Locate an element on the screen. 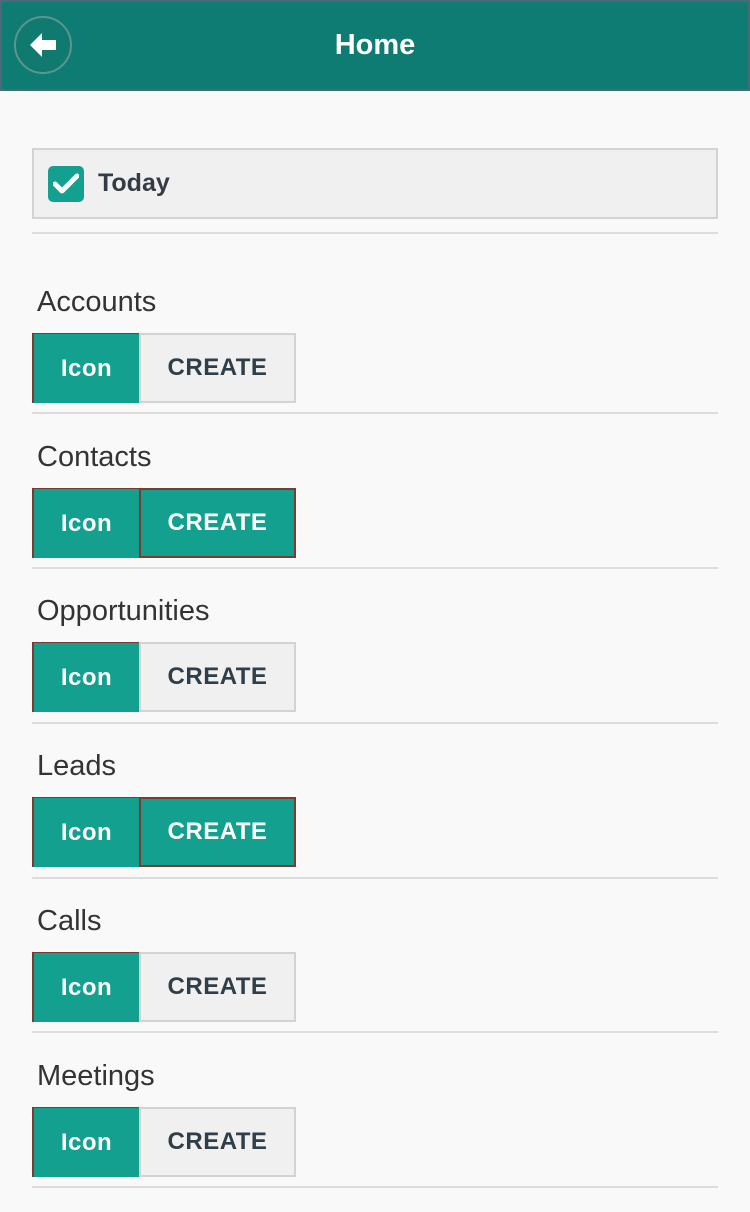 This screenshot has height=1212, width=750. today-checkbox is located at coordinates (66, 183).